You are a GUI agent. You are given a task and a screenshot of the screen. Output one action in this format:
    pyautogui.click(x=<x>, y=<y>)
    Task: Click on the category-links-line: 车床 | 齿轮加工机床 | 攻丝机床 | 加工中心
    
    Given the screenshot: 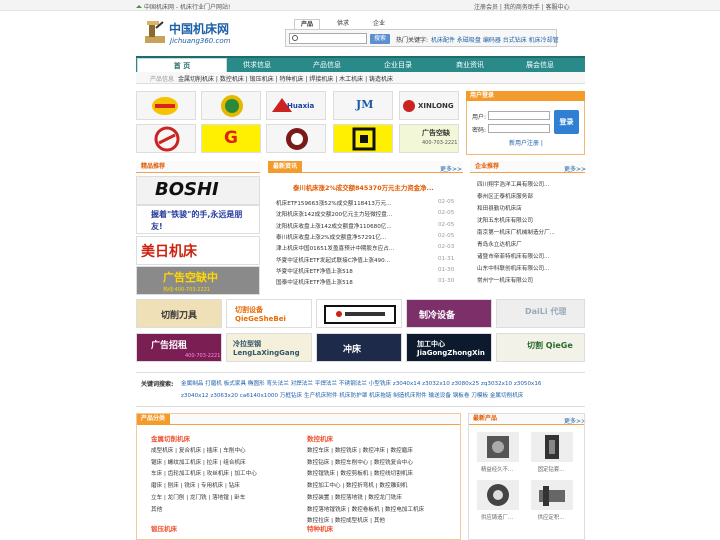 What is the action you would take?
    pyautogui.click(x=204, y=473)
    